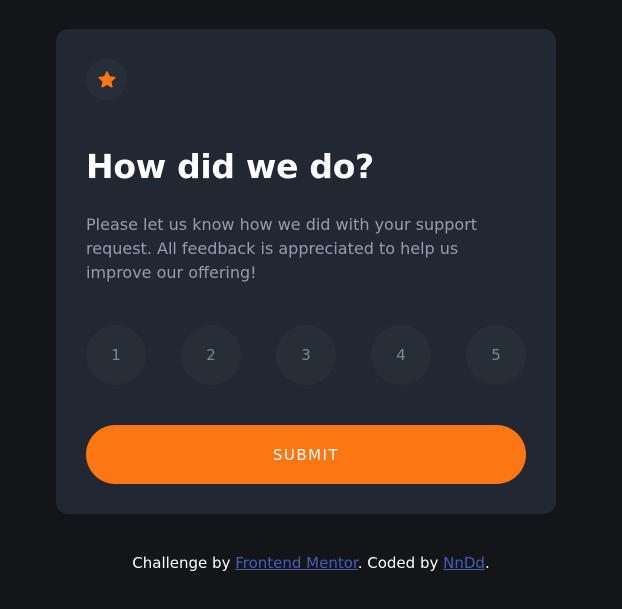 This screenshot has width=622, height=609. Describe the element at coordinates (230, 166) in the screenshot. I see `card-title: How did we do?` at that location.